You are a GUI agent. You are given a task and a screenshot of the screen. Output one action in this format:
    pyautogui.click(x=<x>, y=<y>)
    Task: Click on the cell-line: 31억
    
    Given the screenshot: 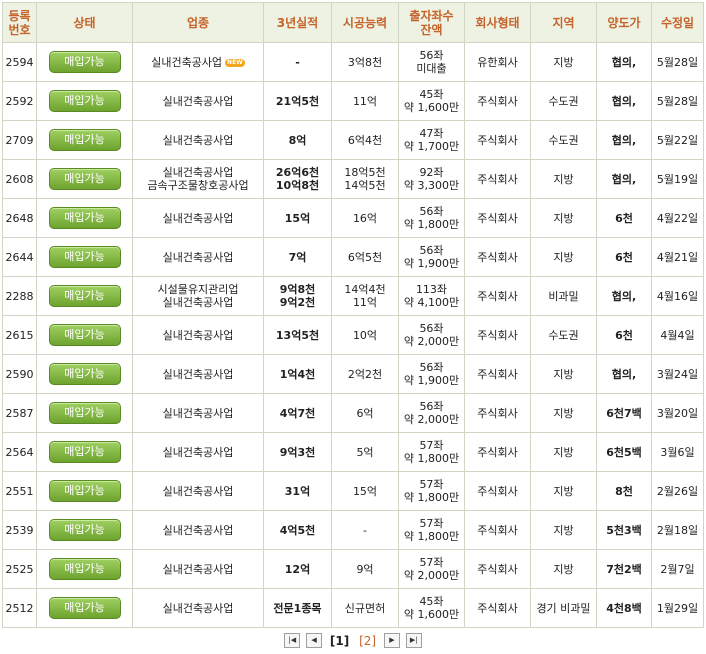 What is the action you would take?
    pyautogui.click(x=297, y=491)
    